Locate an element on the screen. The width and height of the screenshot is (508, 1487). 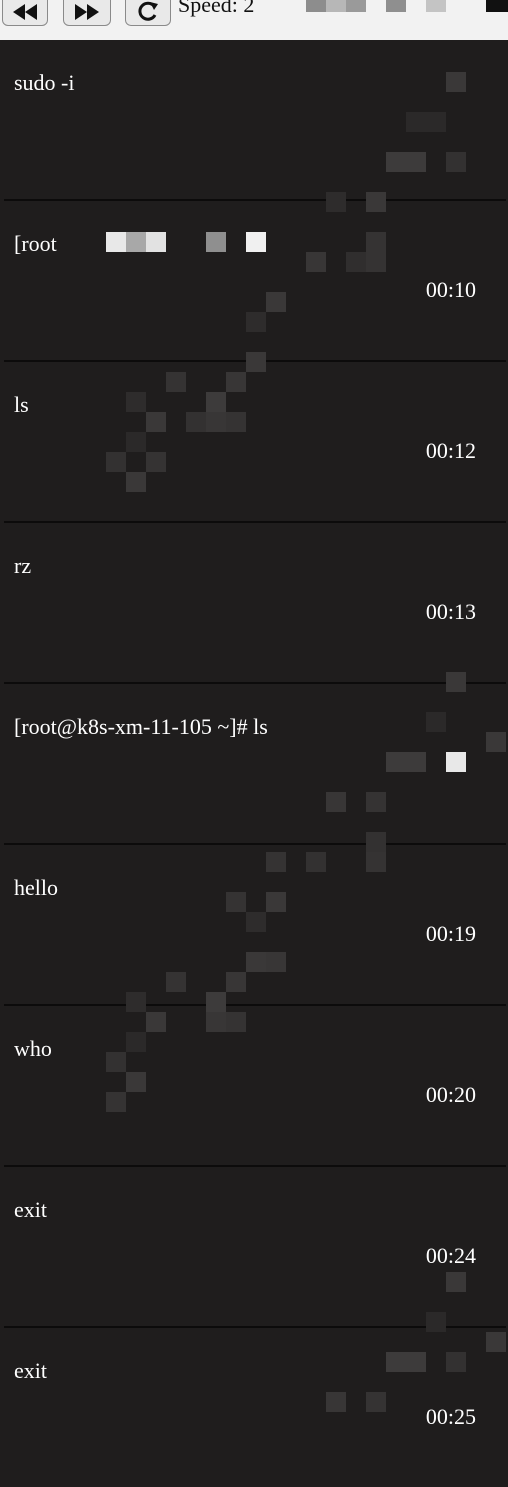
list-item: exit 00:25 is located at coordinates (255, 1407).